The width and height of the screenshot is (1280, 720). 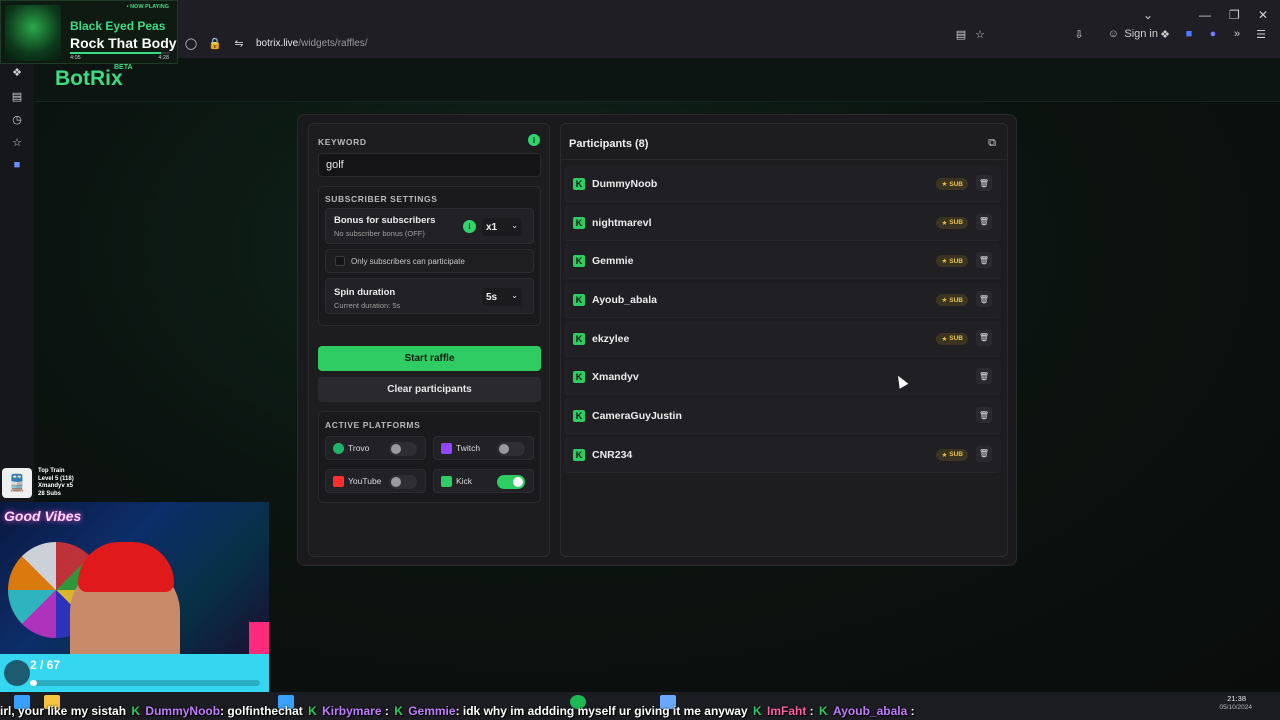 What do you see at coordinates (502, 227) in the screenshot?
I see `bonus-select: x1 ⌄` at bounding box center [502, 227].